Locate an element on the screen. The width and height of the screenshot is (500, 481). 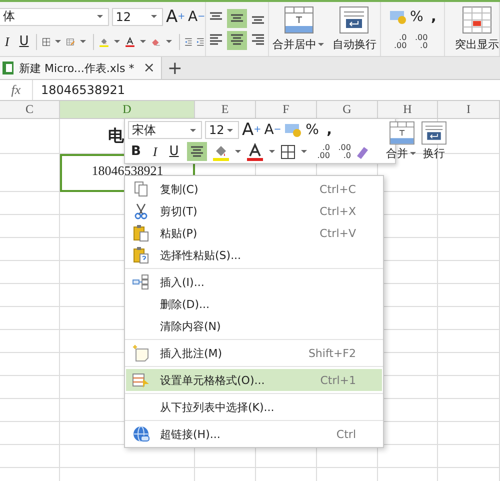
shortcut-label: Ctrl is located at coordinates (346, 434).